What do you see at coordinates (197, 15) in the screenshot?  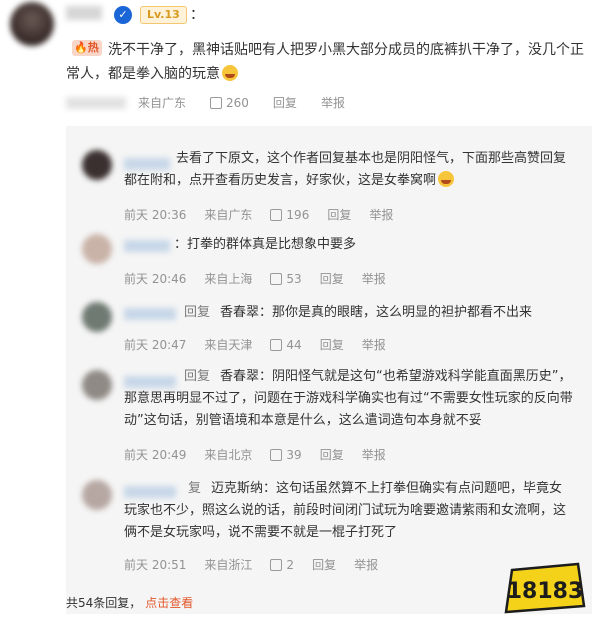 I see `colon: ：` at bounding box center [197, 15].